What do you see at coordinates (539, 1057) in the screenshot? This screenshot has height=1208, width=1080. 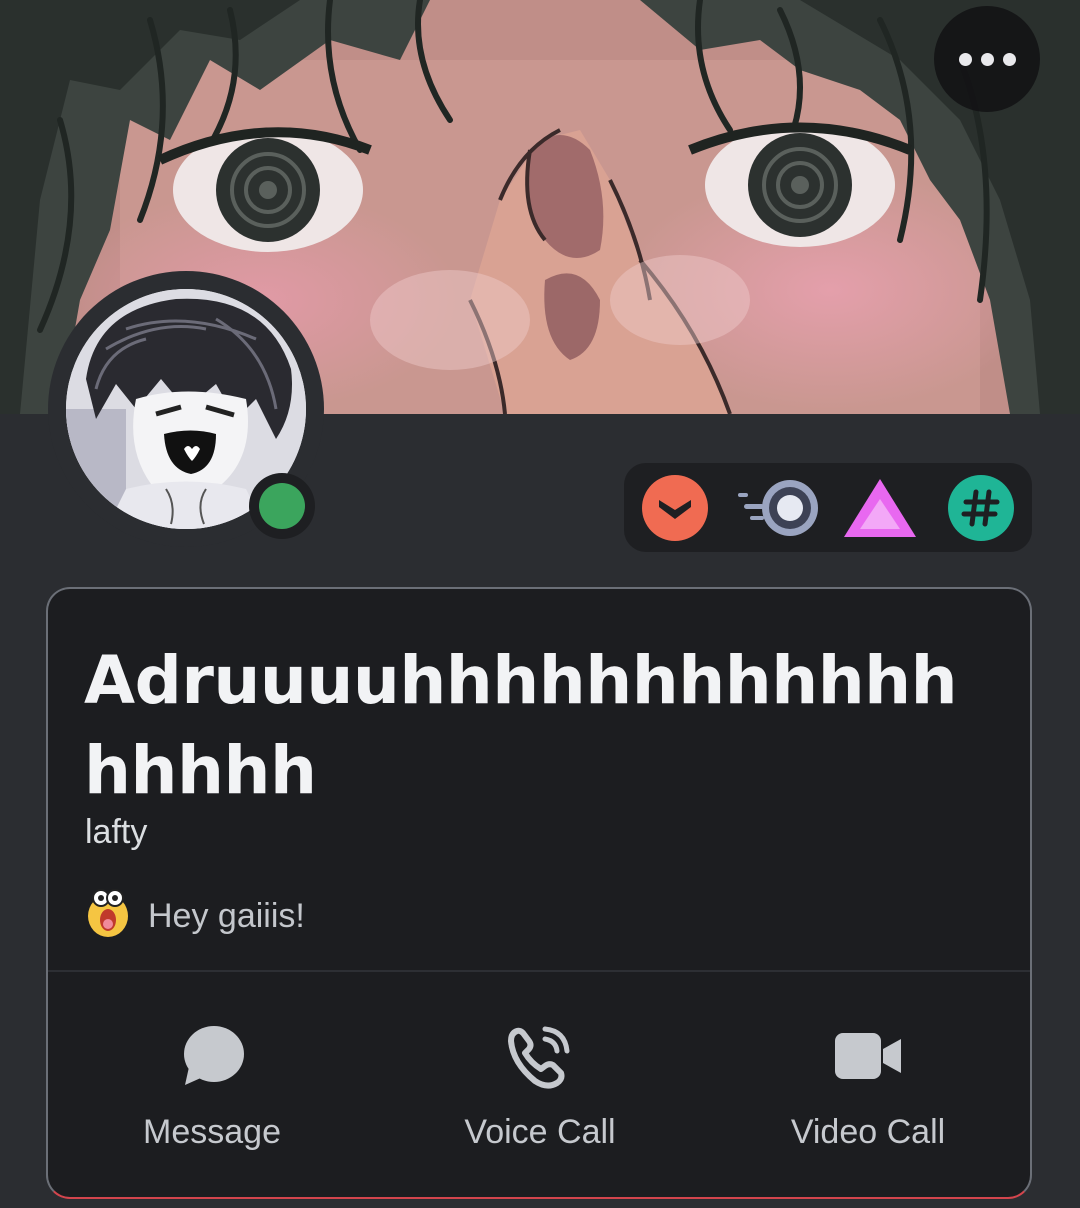 I see `phone-call-icon` at bounding box center [539, 1057].